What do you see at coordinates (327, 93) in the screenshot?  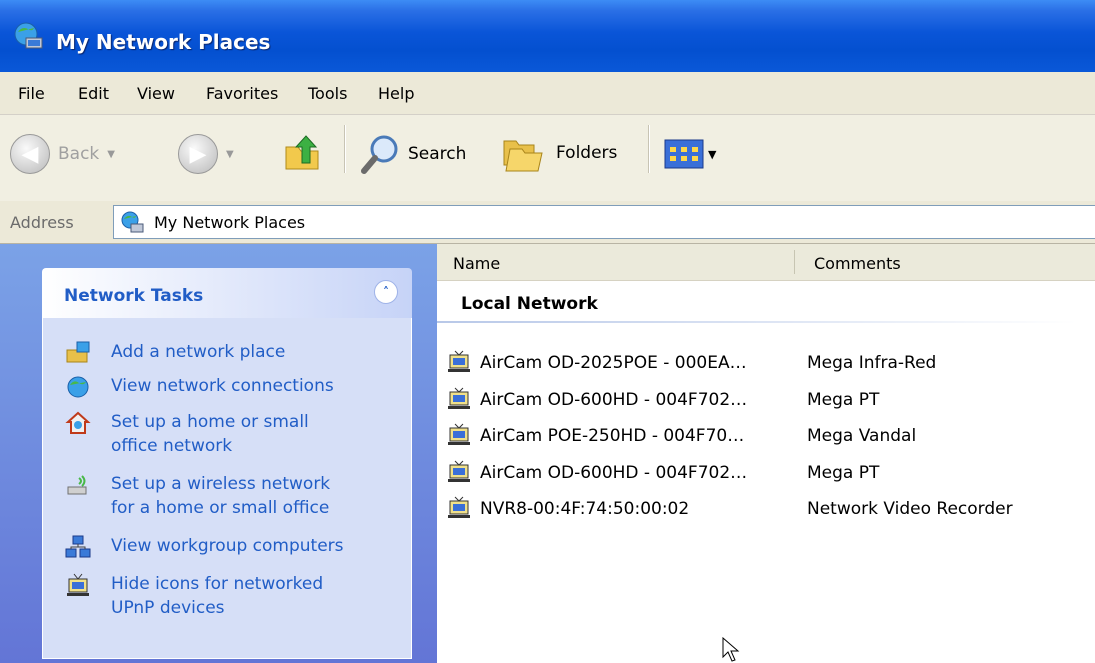 I see `menu-tools: Tools` at bounding box center [327, 93].